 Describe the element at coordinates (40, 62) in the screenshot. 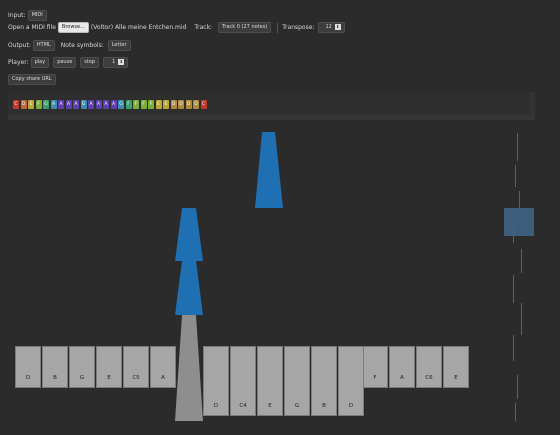

I see `play-button: play` at that location.